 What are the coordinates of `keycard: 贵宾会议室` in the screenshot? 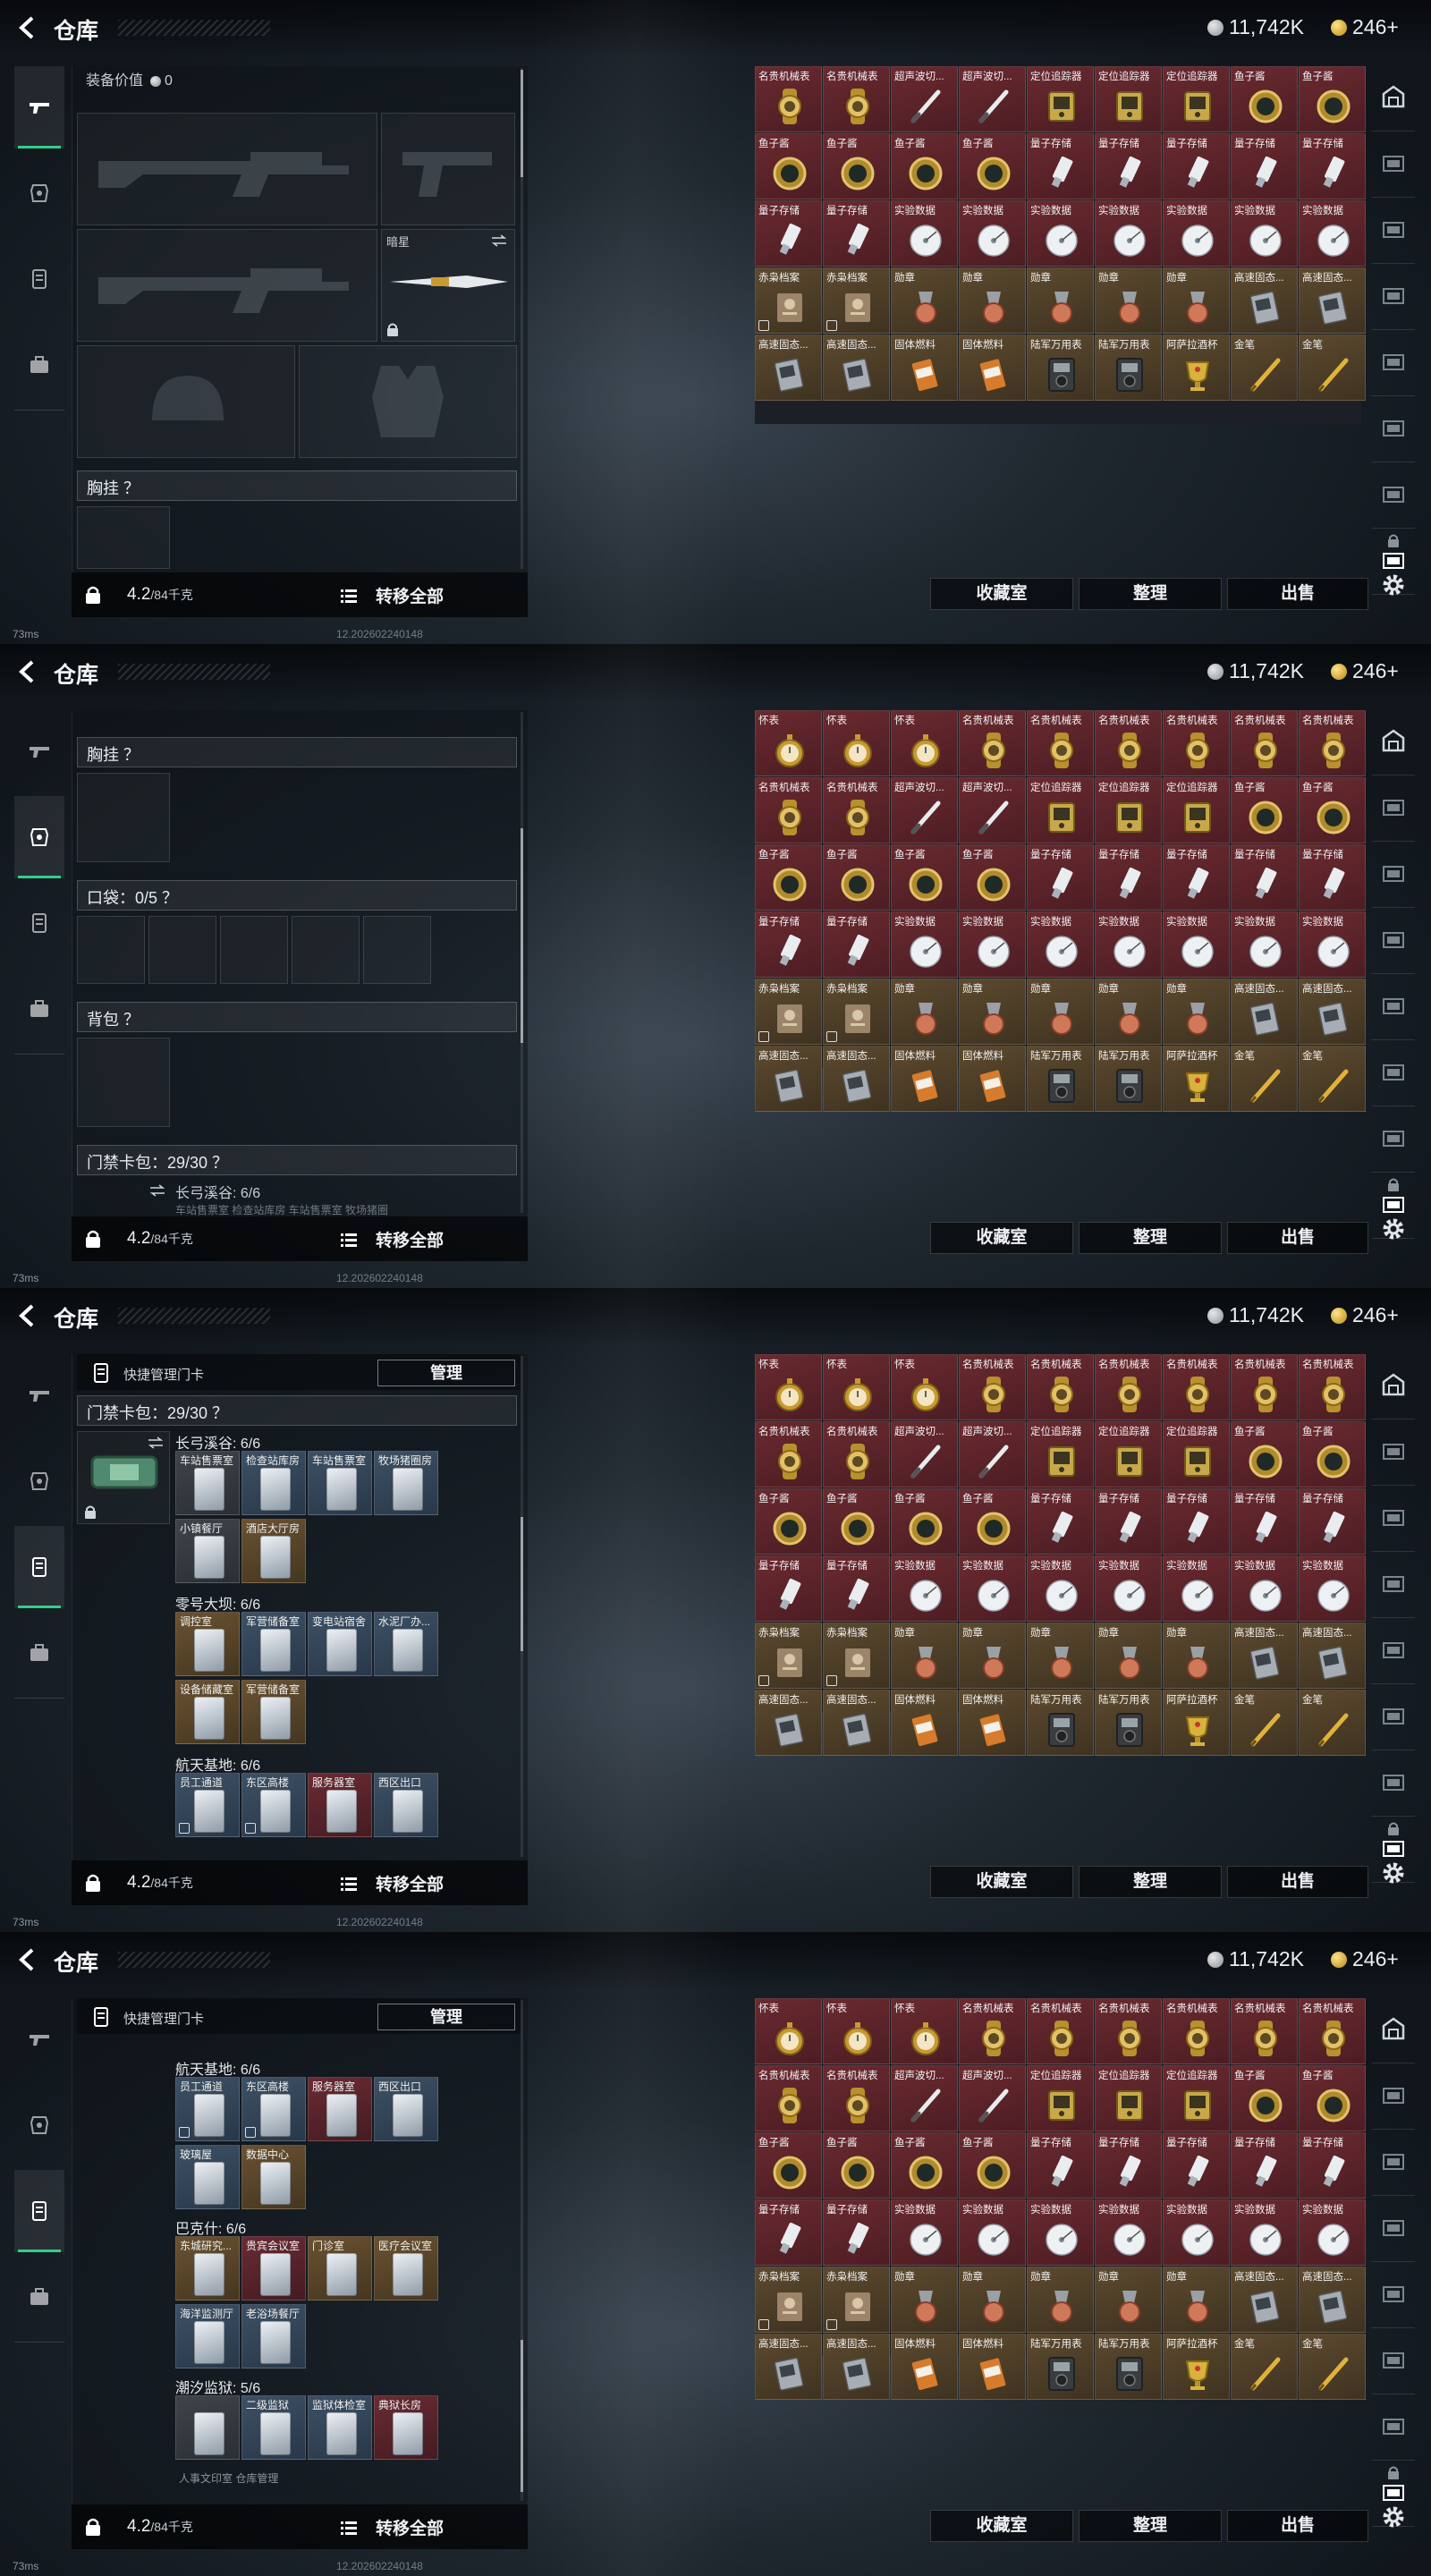 It's located at (274, 2268).